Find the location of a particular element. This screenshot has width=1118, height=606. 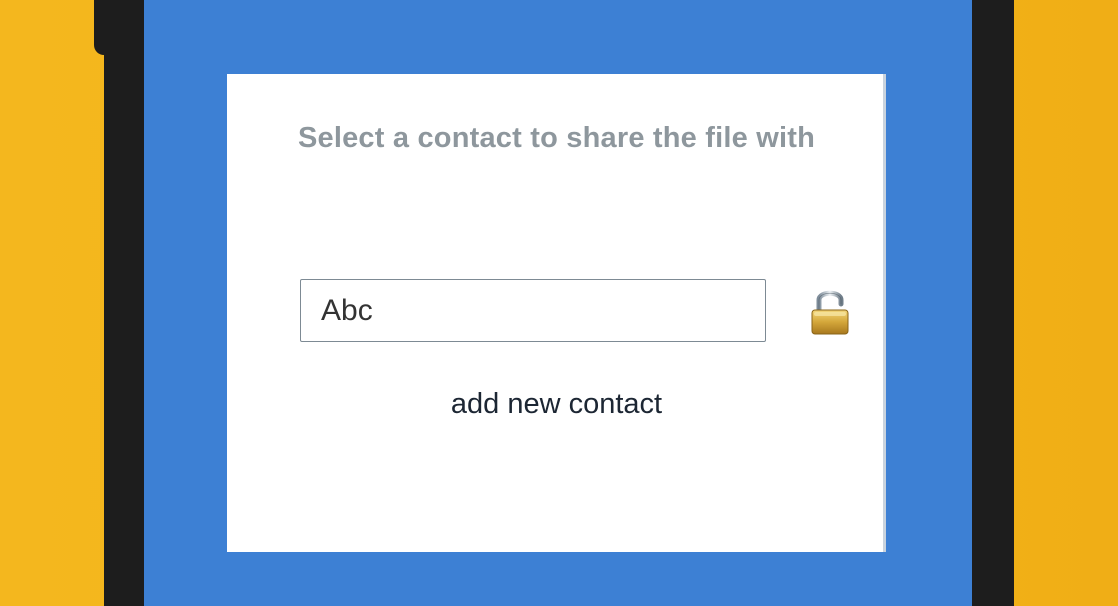

contact-search-input is located at coordinates (533, 310).